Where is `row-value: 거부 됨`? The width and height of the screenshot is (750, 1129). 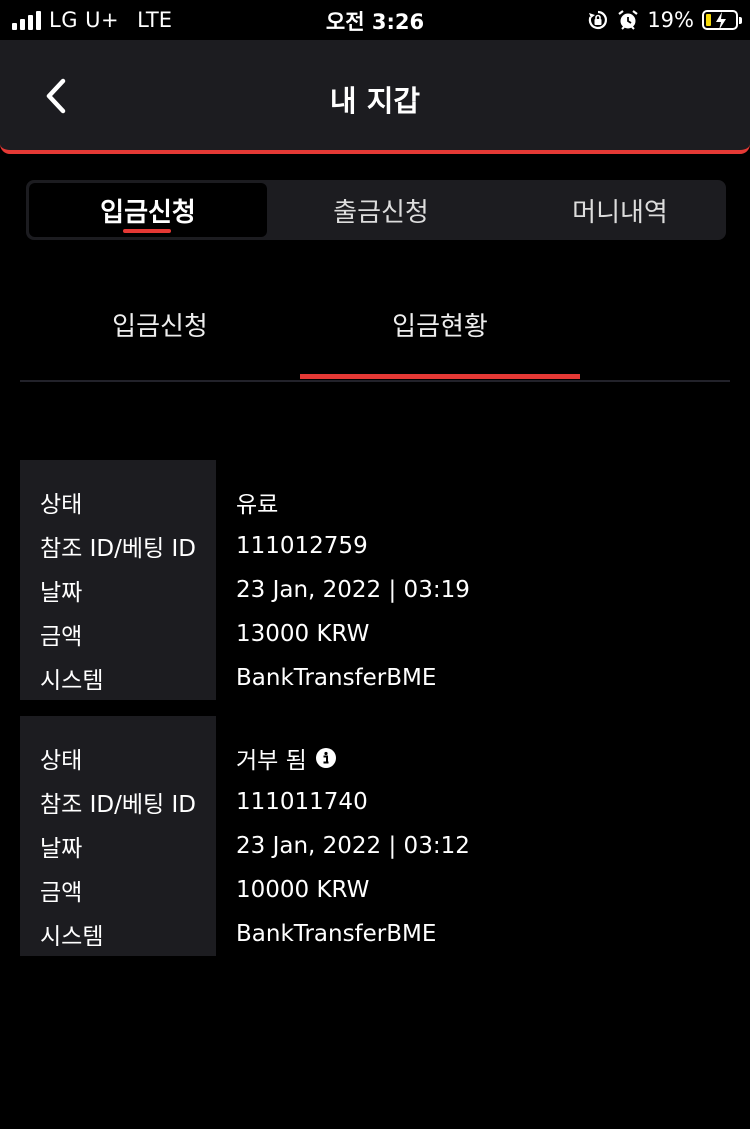 row-value: 거부 됨 is located at coordinates (271, 761).